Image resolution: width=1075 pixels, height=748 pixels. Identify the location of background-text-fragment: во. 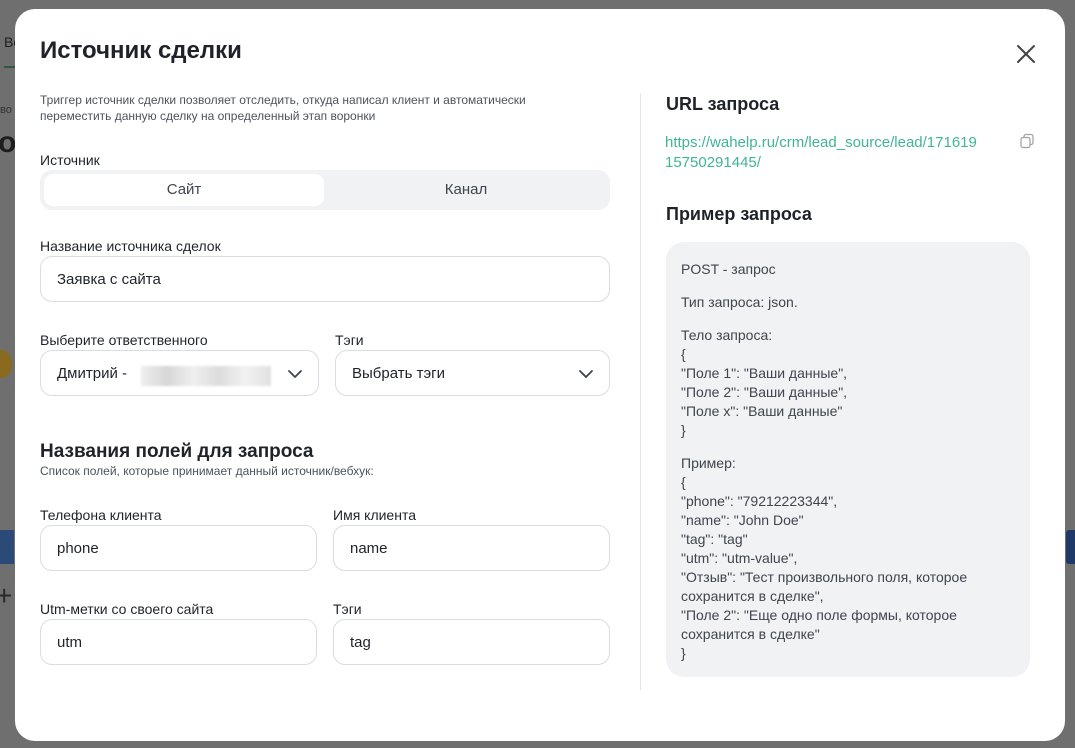
(6, 110).